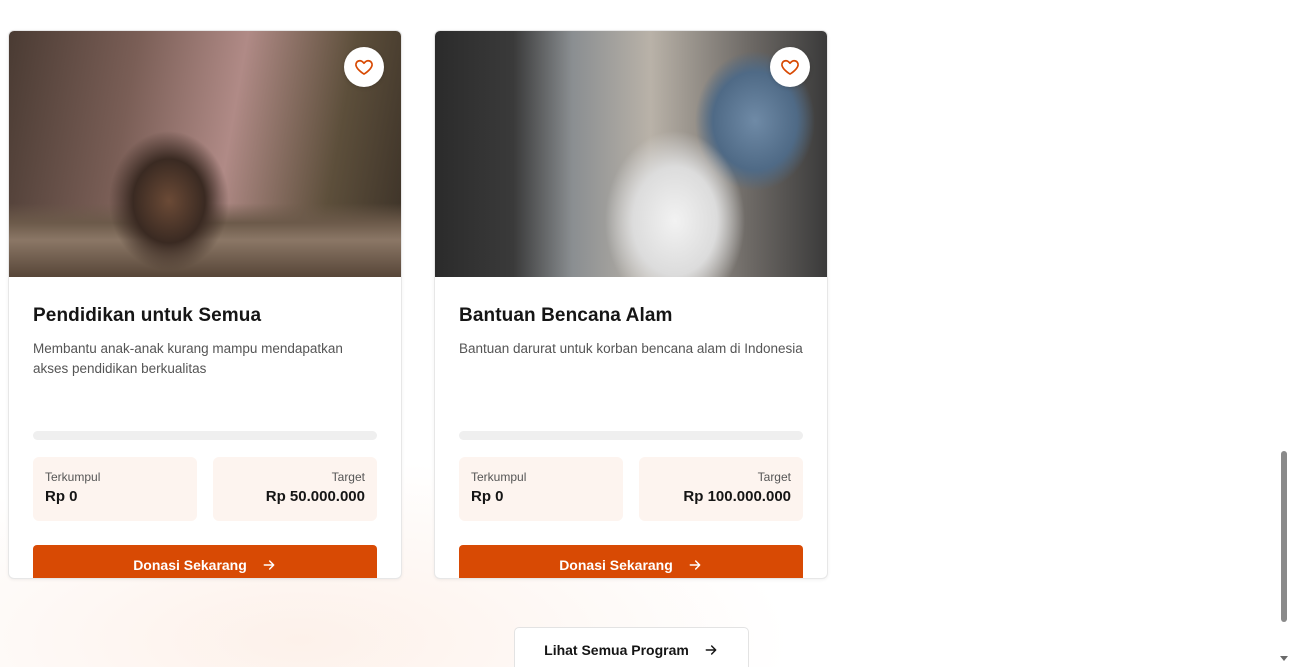 Image resolution: width=1291 pixels, height=667 pixels. I want to click on scroll-down-arrow-icon, so click(1284, 658).